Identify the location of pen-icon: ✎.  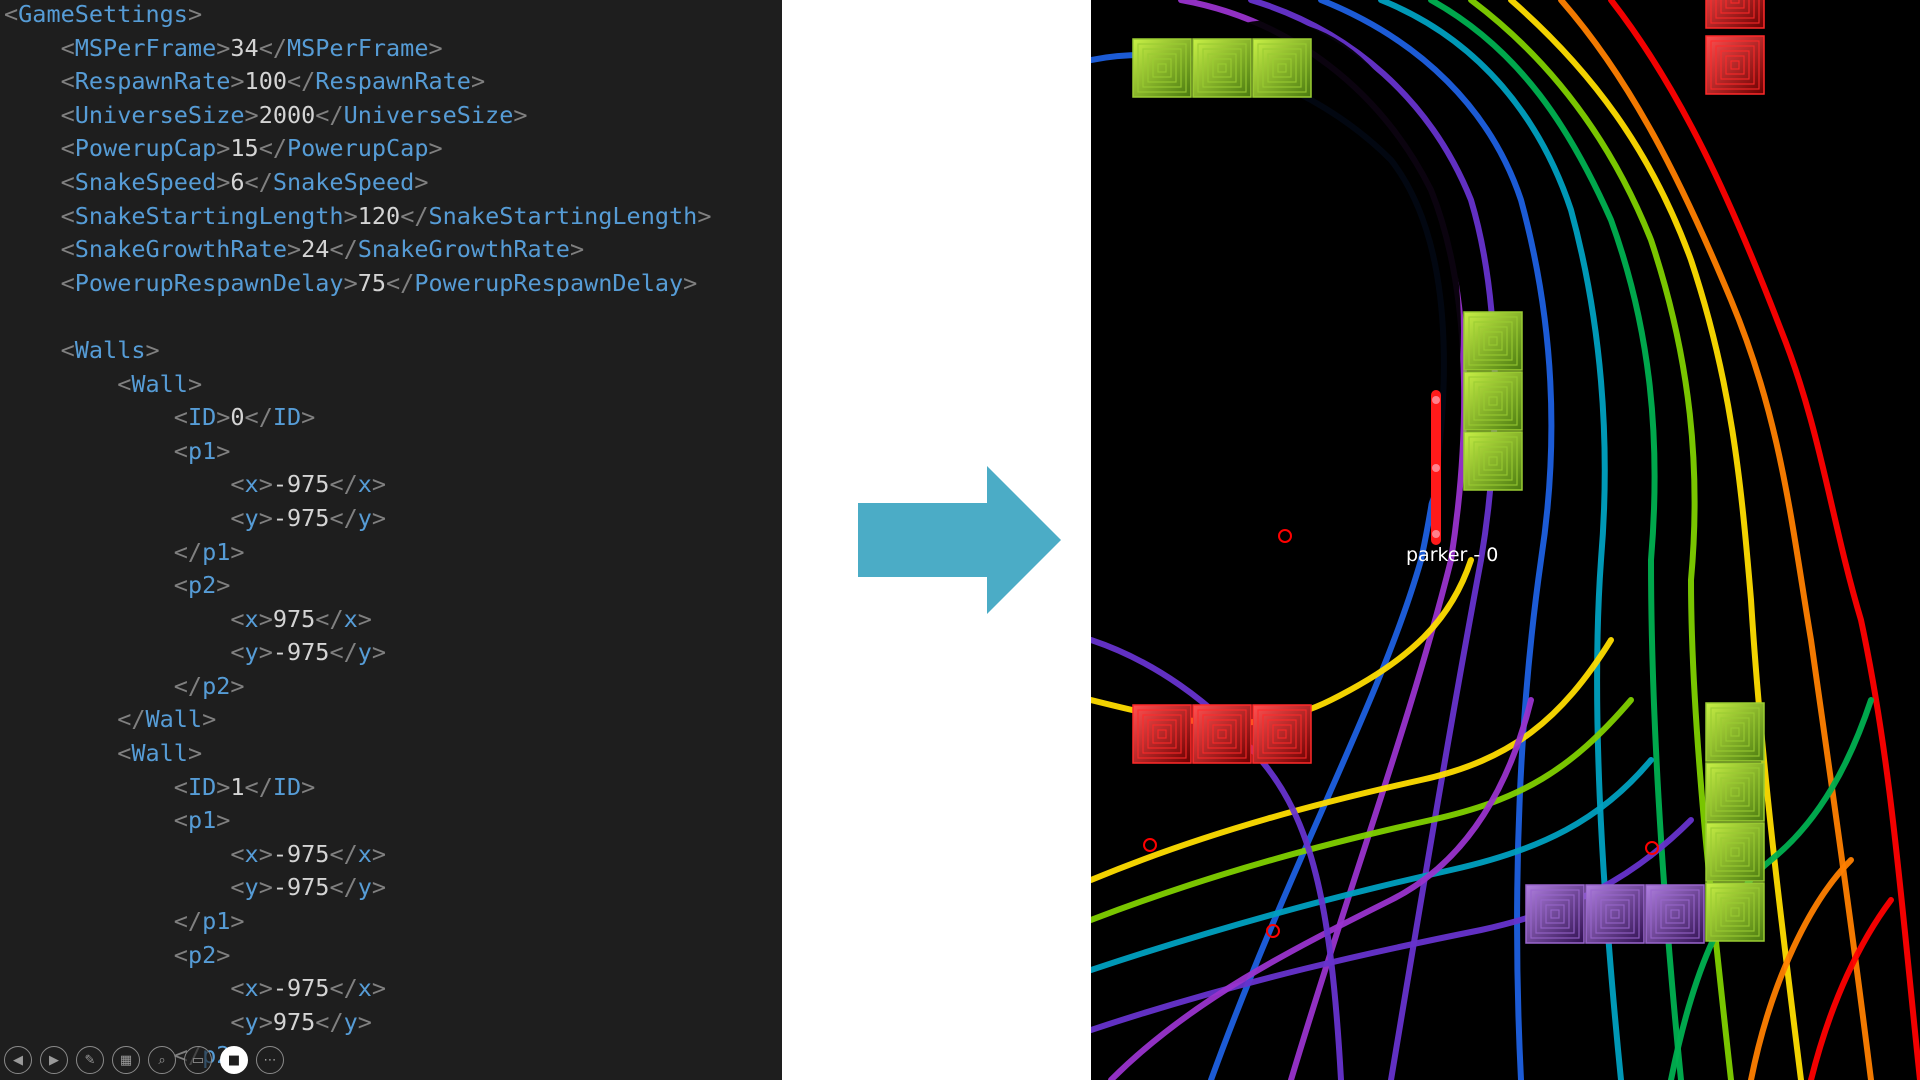
(90, 1060).